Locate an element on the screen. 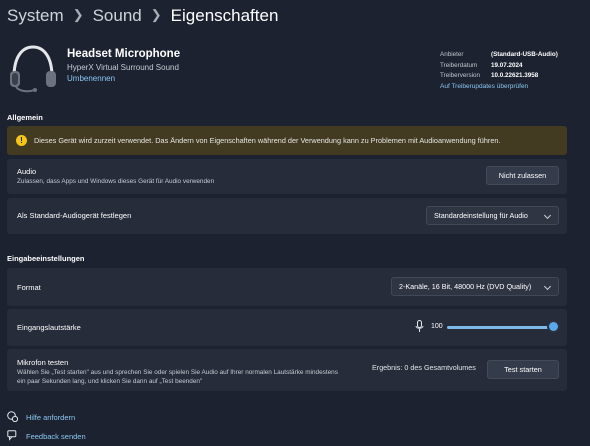 This screenshot has height=446, width=590. mic-test-label: Mikrofon testen is located at coordinates (43, 362).